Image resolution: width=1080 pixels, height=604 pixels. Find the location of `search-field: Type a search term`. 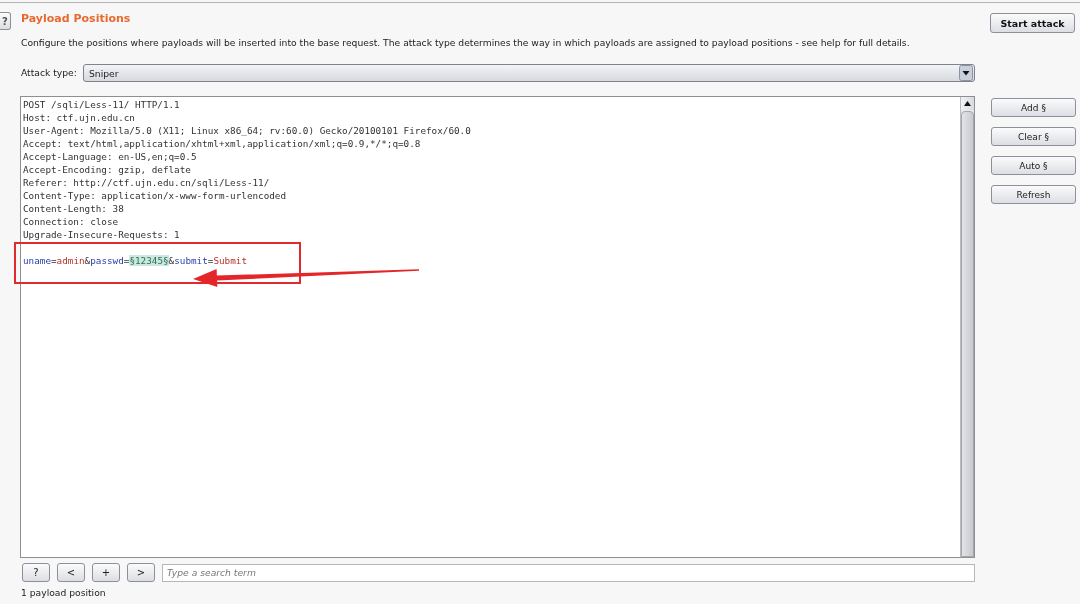

search-field: Type a search term is located at coordinates (568, 572).